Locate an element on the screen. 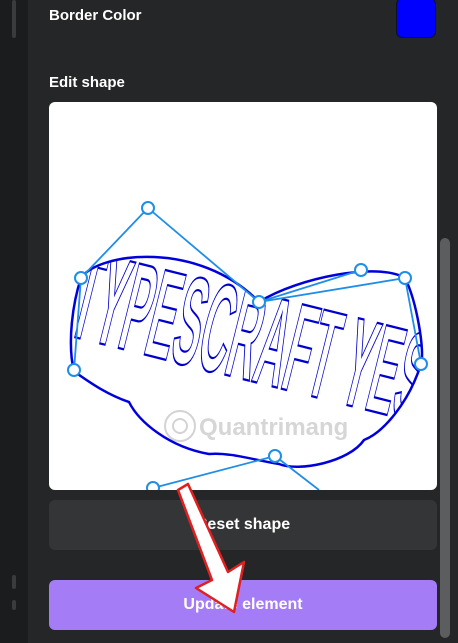 The image size is (458, 643). border-color-swatch is located at coordinates (416, 19).